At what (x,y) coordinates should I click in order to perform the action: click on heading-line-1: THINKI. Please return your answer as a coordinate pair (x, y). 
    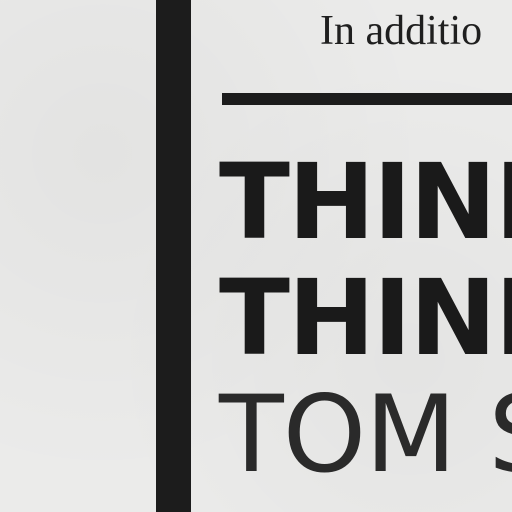
    Looking at the image, I should click on (365, 202).